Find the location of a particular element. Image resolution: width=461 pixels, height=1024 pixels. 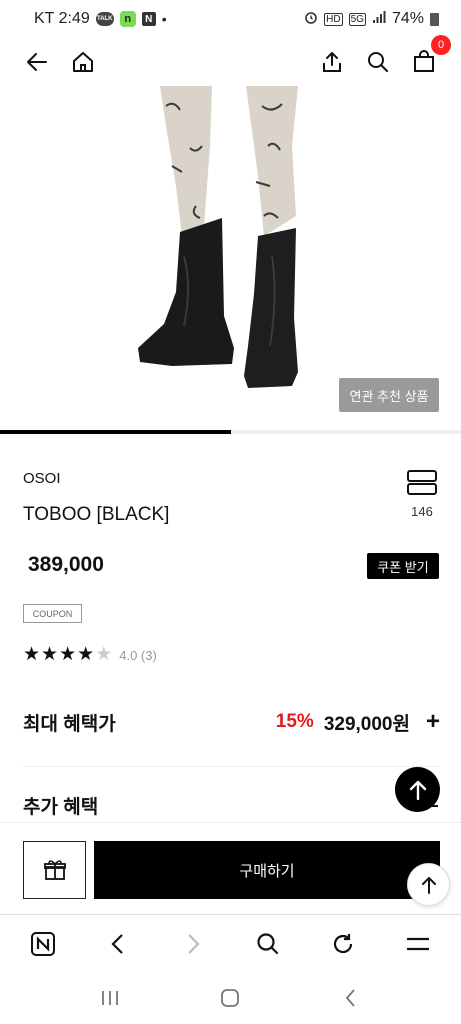

android-back-button is located at coordinates (351, 998).